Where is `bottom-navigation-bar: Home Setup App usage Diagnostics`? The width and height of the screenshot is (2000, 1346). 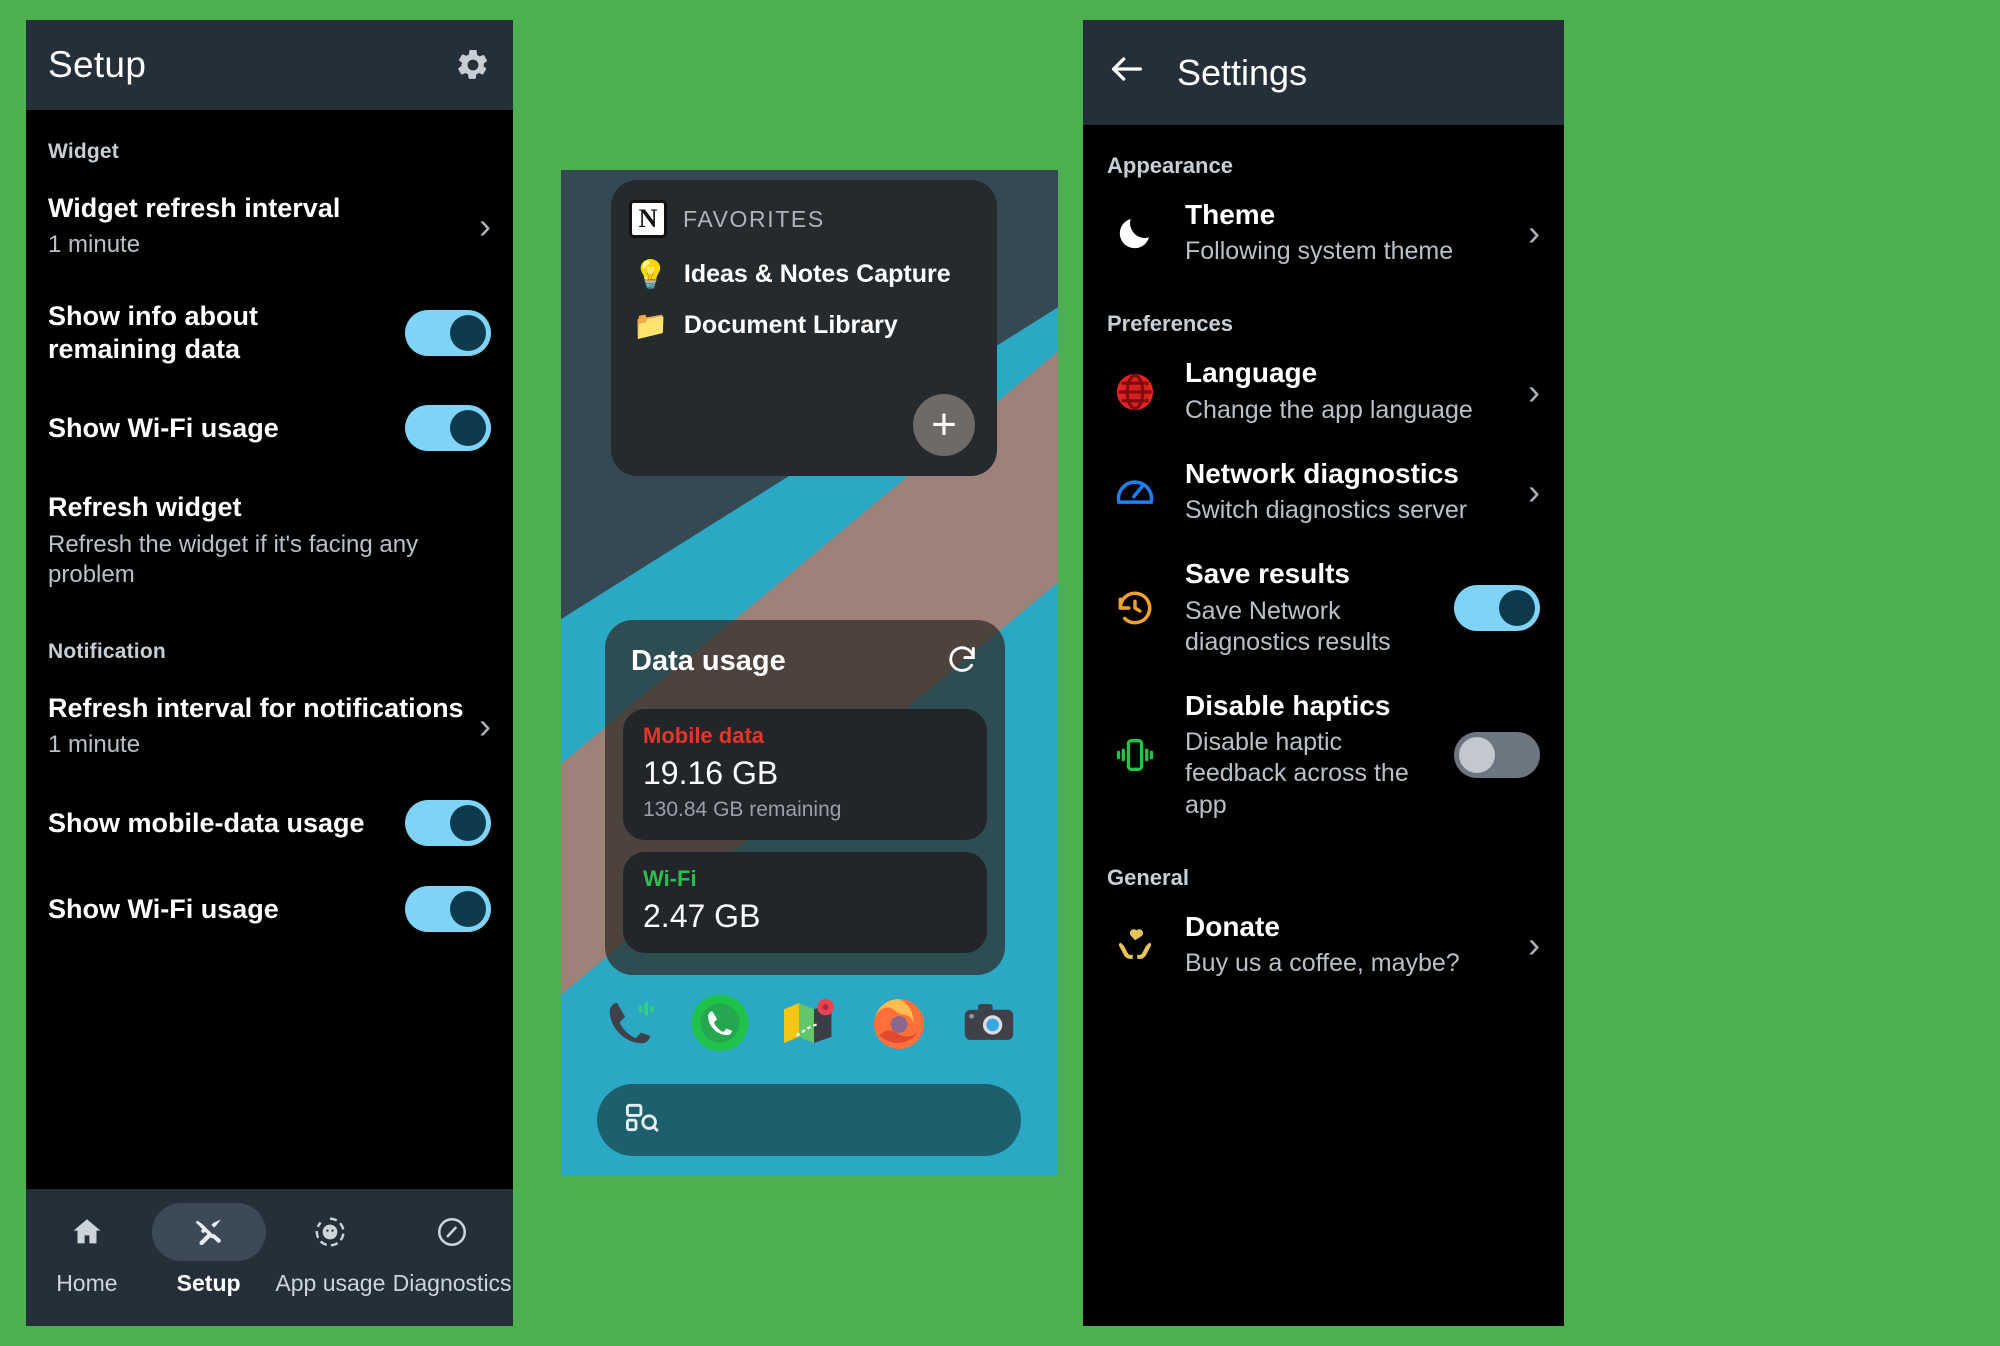 bottom-navigation-bar: Home Setup App usage Diagnostics is located at coordinates (269, 1257).